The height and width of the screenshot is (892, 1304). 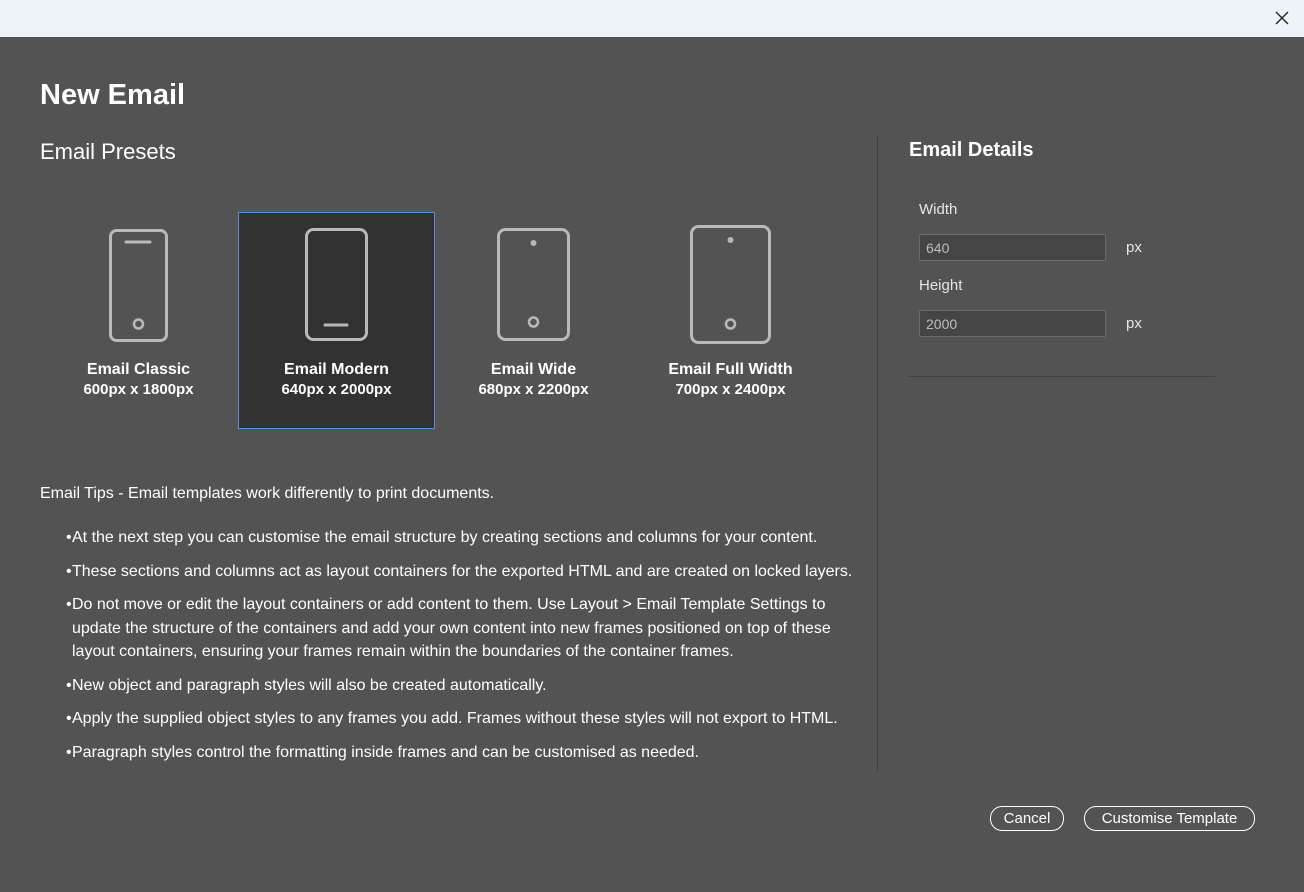 What do you see at coordinates (336, 369) in the screenshot?
I see `preset-name: Email Modern` at bounding box center [336, 369].